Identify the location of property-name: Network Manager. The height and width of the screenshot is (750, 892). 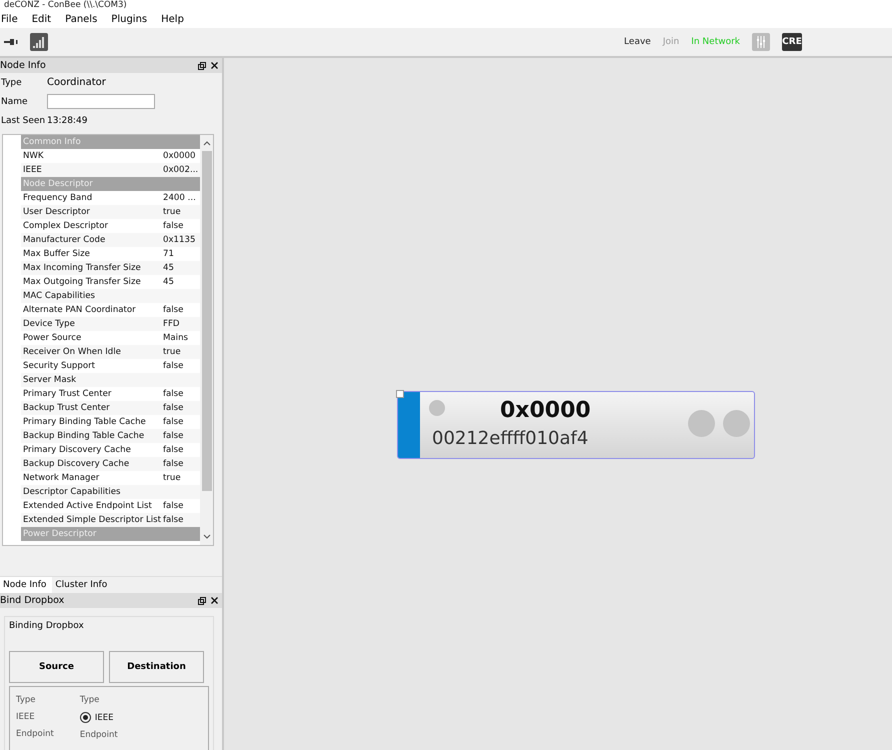
(61, 478).